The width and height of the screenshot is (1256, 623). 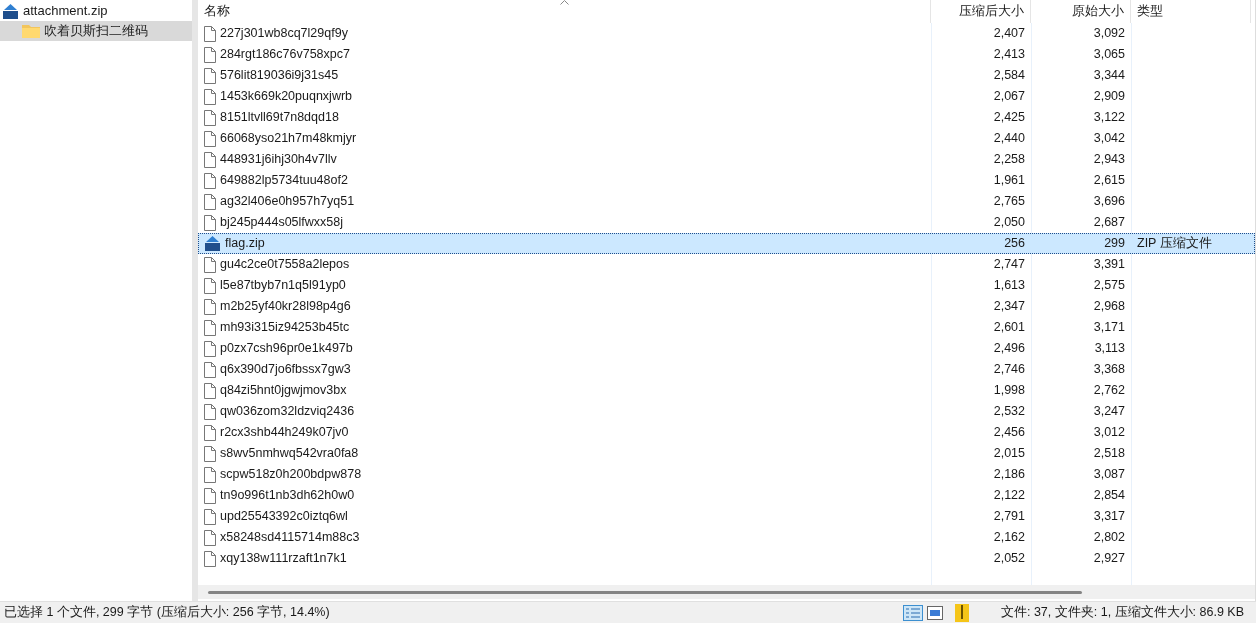 What do you see at coordinates (1014, 244) in the screenshot?
I see `compressed-size: 256` at bounding box center [1014, 244].